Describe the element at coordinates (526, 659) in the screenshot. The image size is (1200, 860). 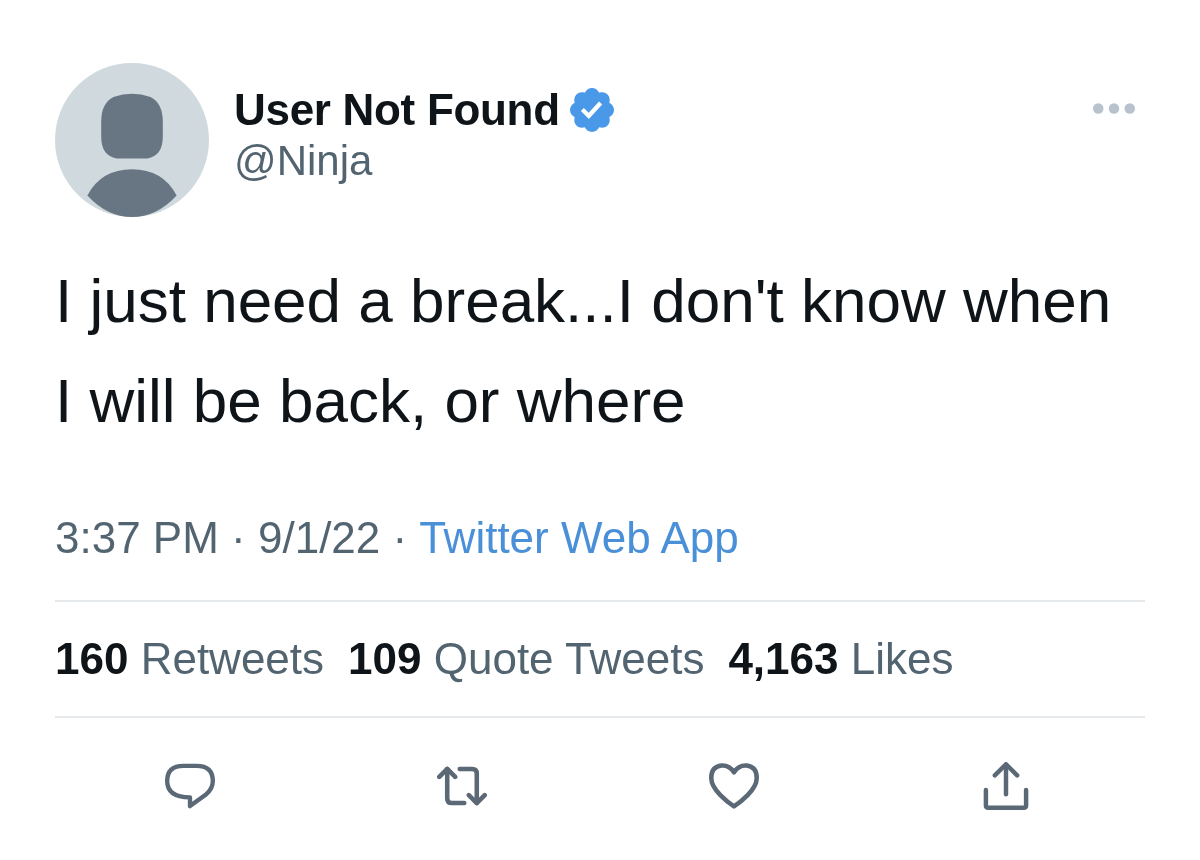
I see `stat-link: 109 Quote Tweets` at that location.